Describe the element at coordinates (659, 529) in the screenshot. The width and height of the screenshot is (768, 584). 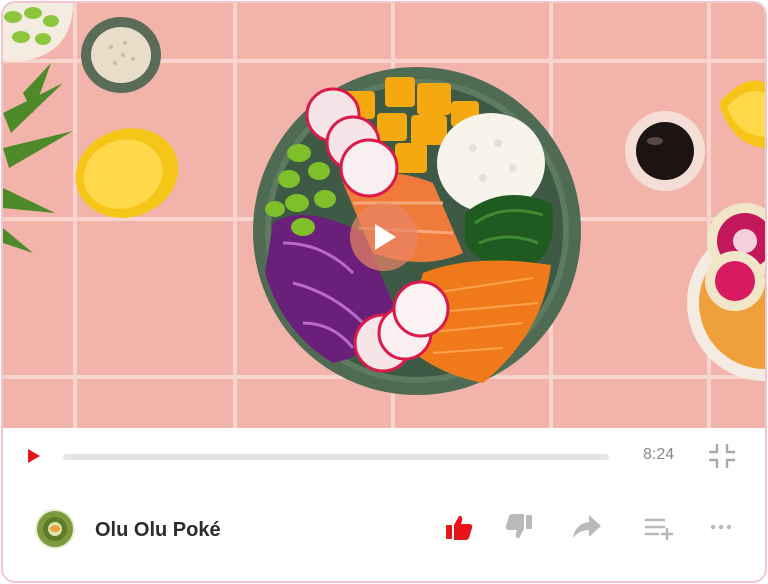
I see `playlist-add-icon` at that location.